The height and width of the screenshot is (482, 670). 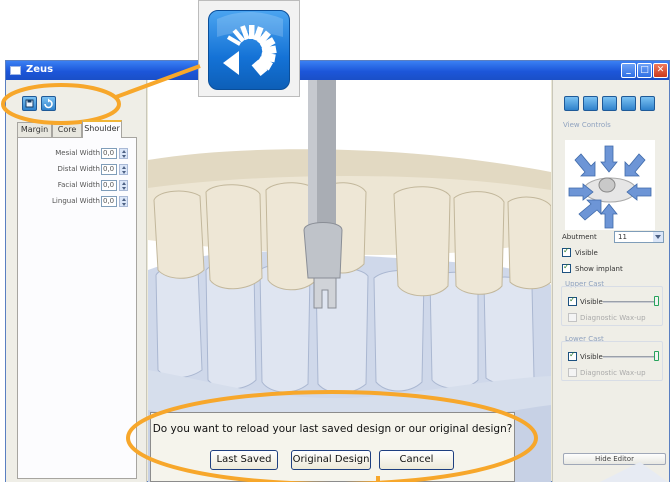 What do you see at coordinates (40, 69) in the screenshot?
I see `window-title: Zeus` at bounding box center [40, 69].